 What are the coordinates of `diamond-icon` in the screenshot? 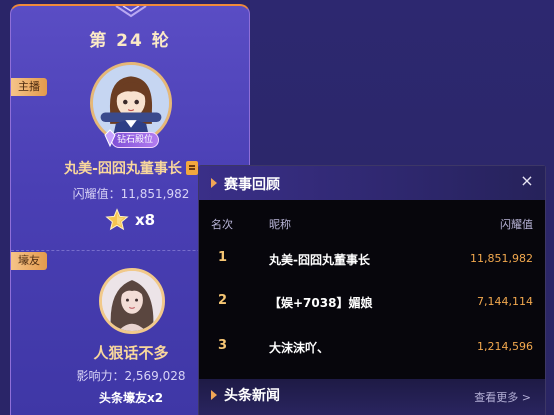 It's located at (110, 138).